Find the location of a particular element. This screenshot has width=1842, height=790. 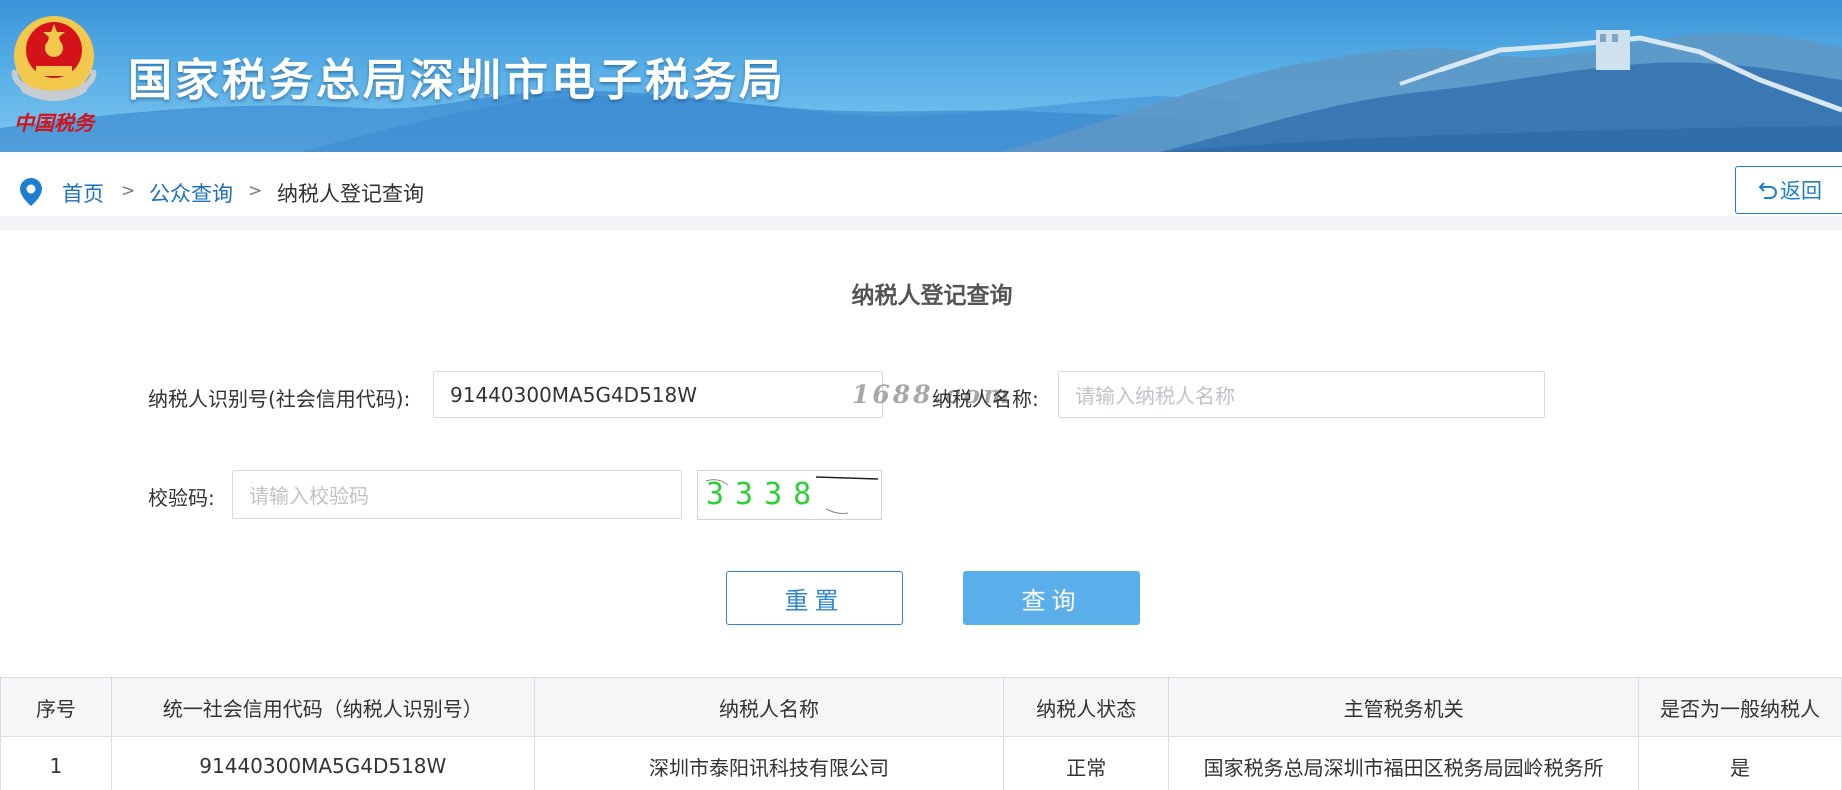

captcha-char: 3338 is located at coordinates (764, 494).